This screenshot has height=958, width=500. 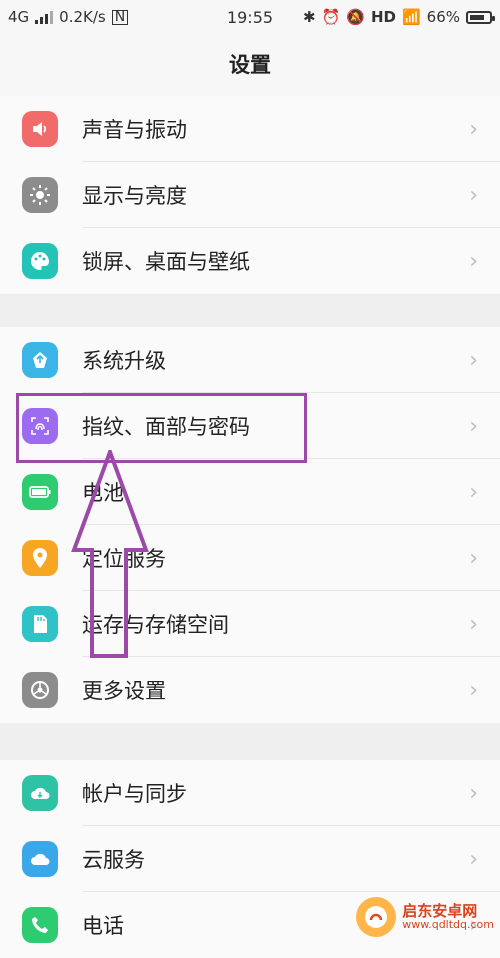 I want to click on location-icon, so click(x=40, y=558).